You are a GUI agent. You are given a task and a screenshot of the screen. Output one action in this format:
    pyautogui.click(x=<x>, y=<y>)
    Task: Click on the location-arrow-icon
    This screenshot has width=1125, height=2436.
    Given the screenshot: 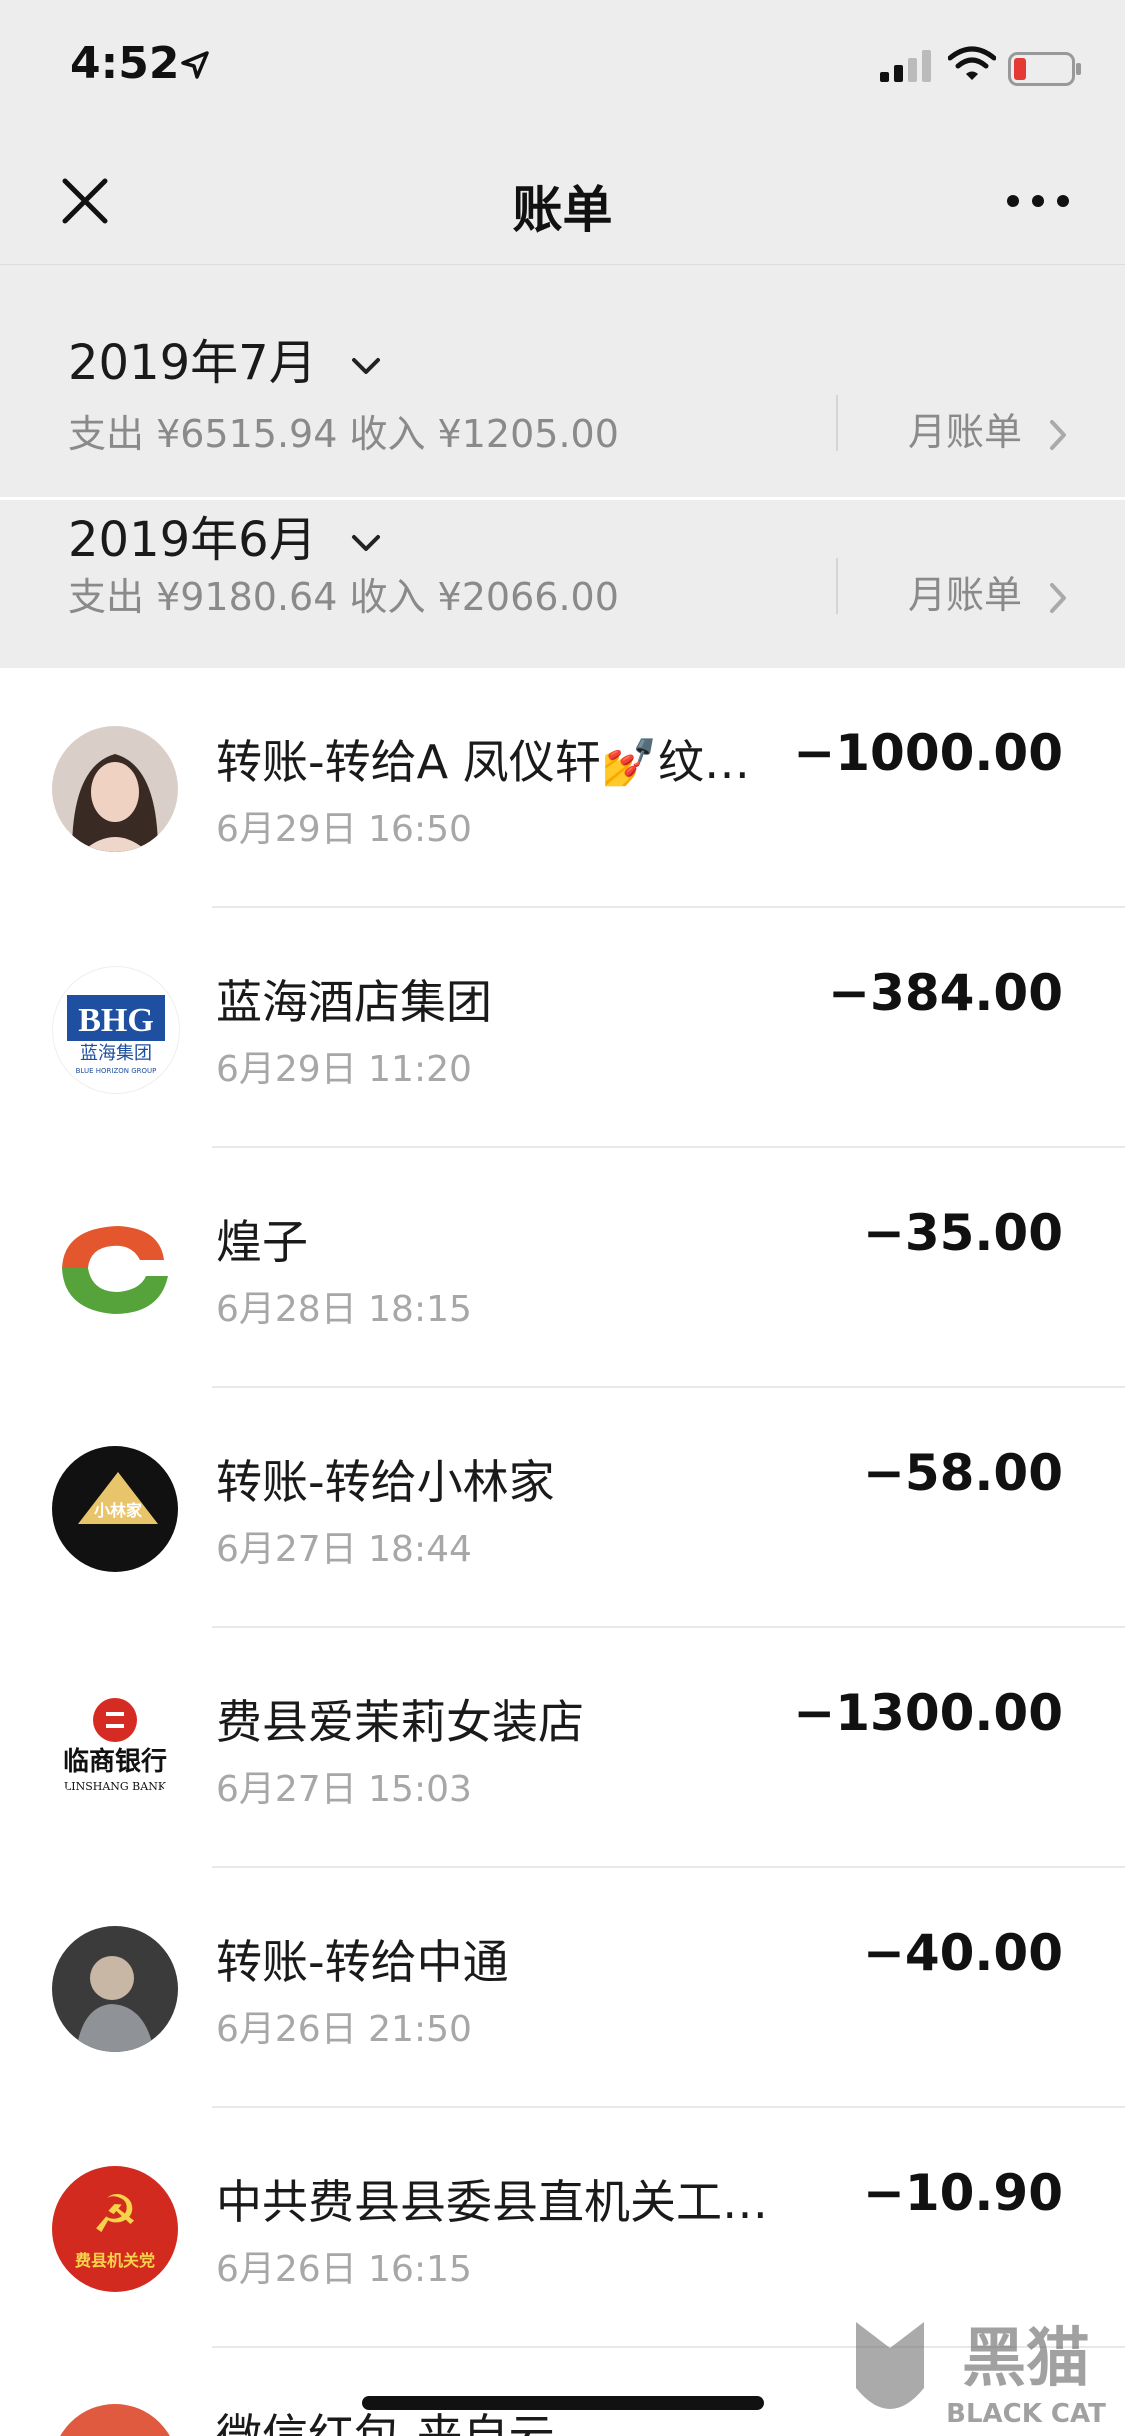 What is the action you would take?
    pyautogui.click(x=195, y=65)
    